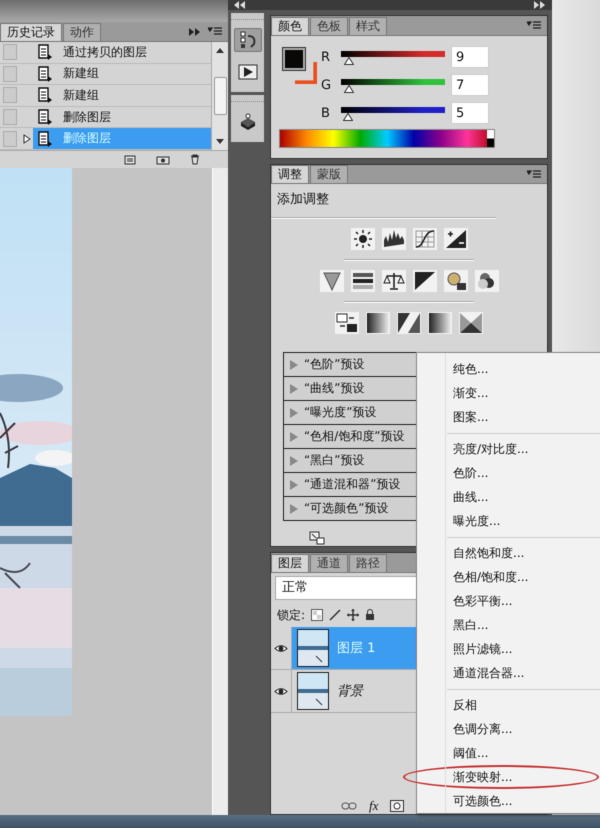  Describe the element at coordinates (326, 57) in the screenshot. I see `channel-label: R` at that location.